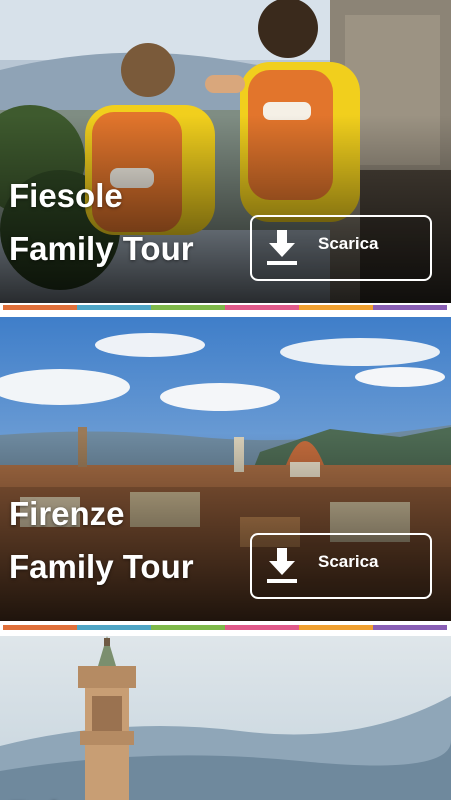 This screenshot has width=451, height=800. I want to click on tour-title: Firenze Family Tour, so click(101, 540).